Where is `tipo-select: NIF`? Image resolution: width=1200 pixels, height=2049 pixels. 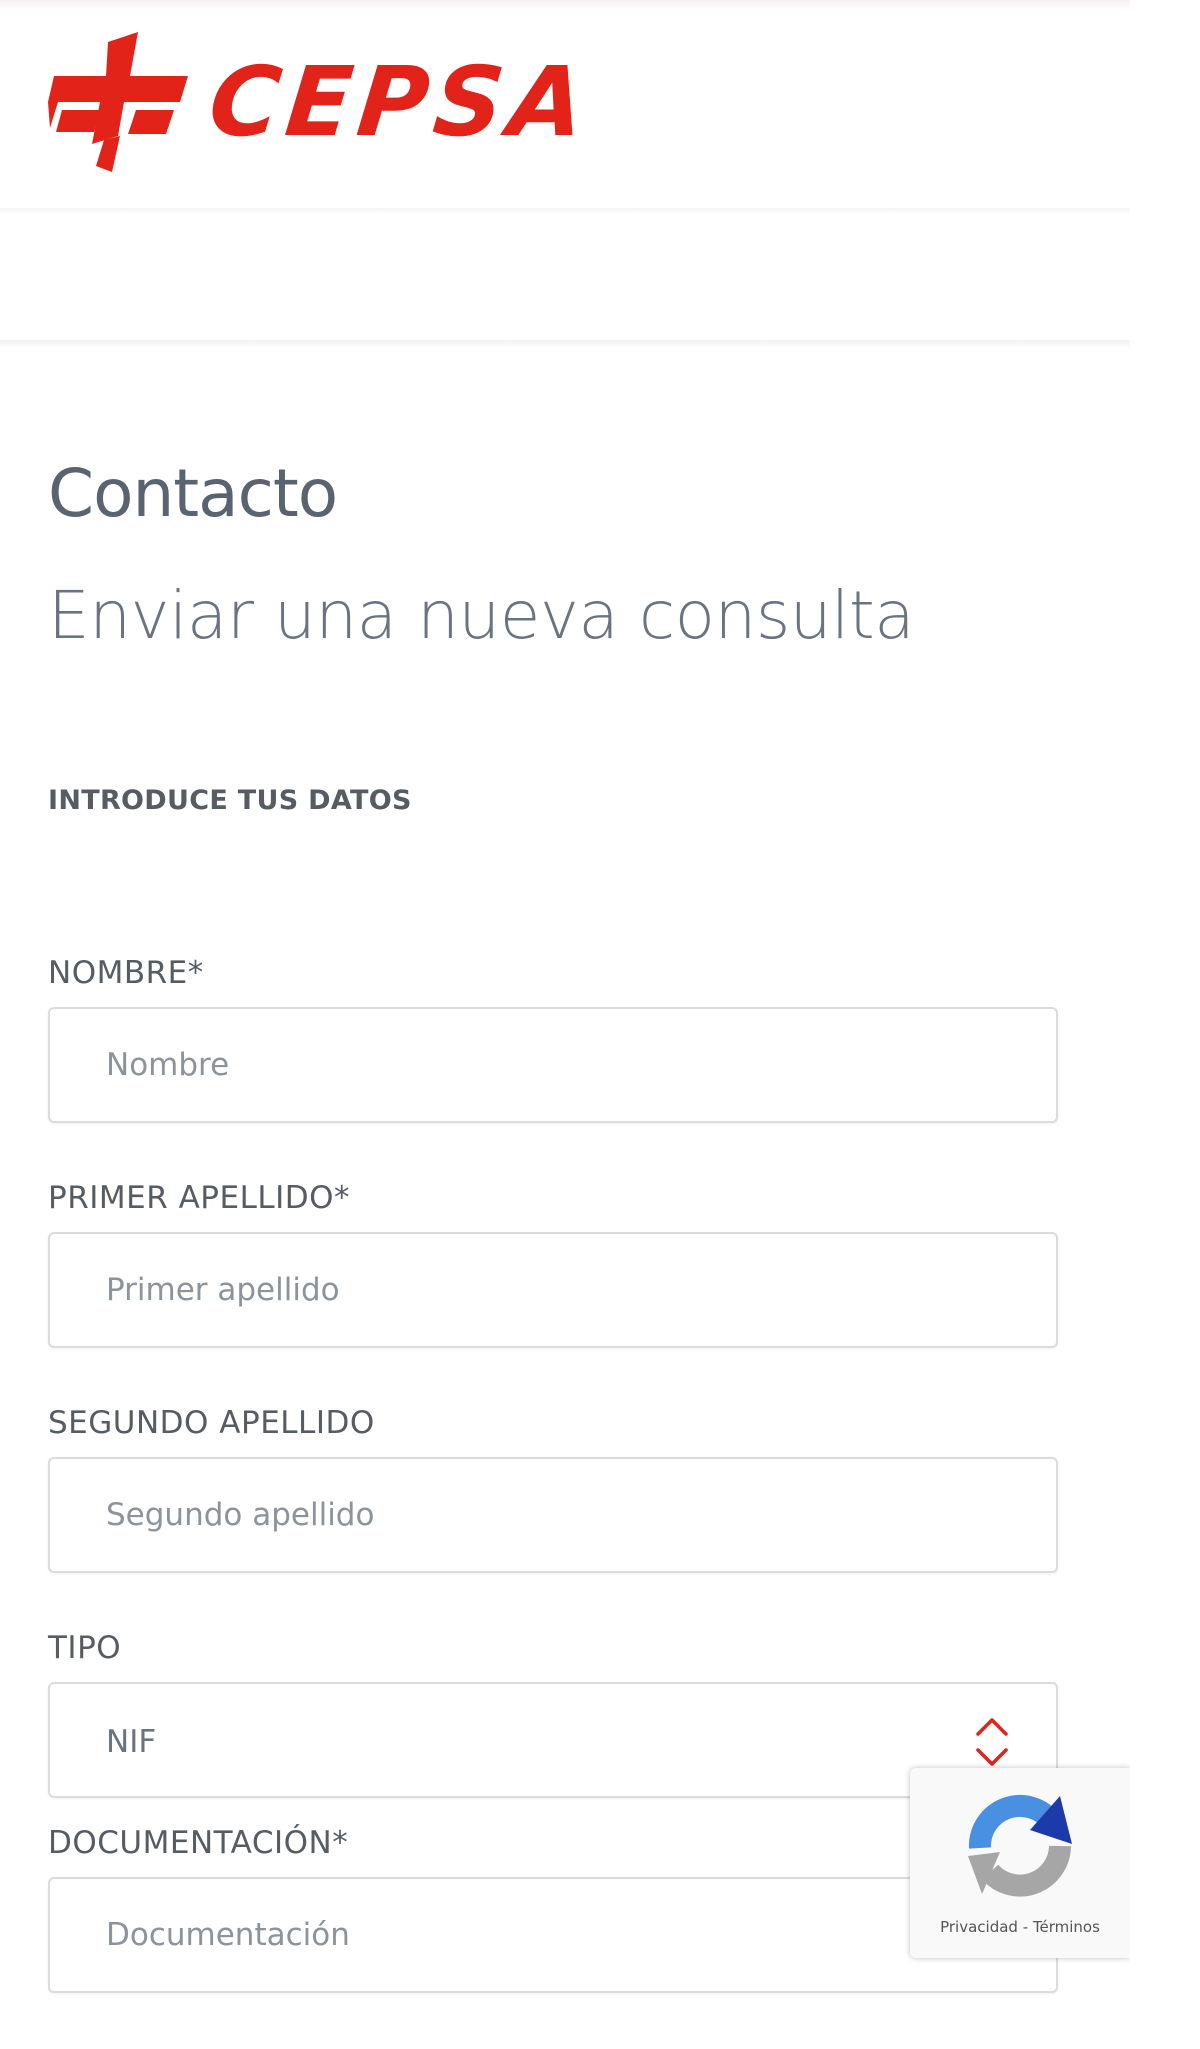
tipo-select: NIF is located at coordinates (553, 1740).